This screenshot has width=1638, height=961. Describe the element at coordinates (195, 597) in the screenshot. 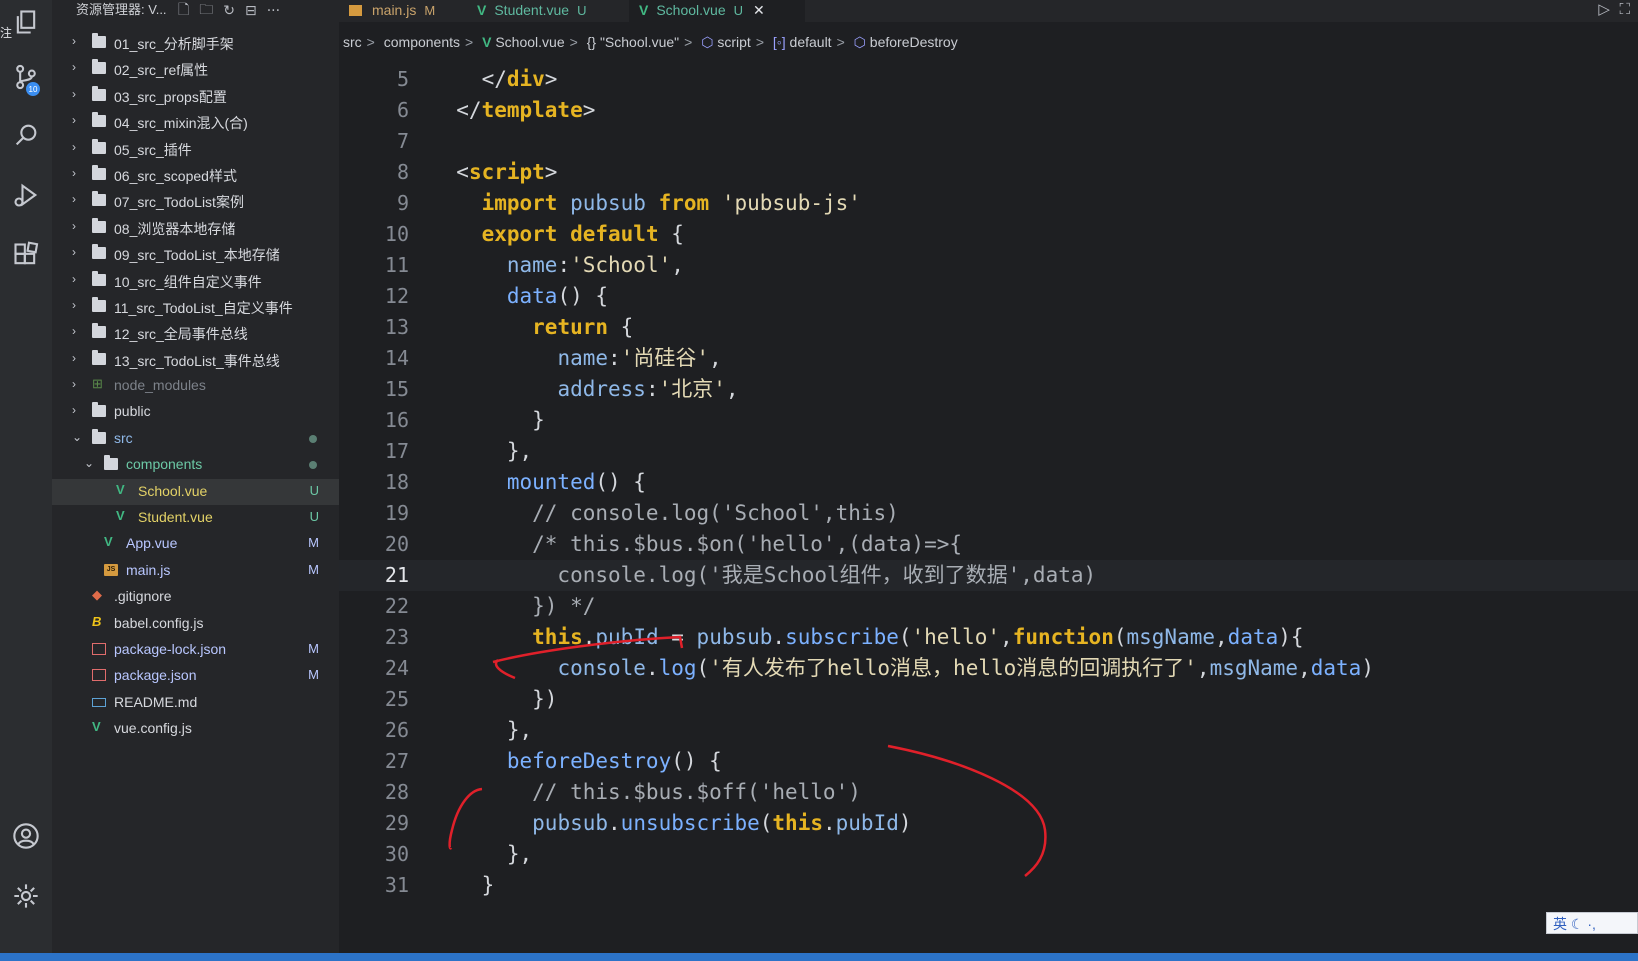

I see `tree-item: ◆ .gitignore` at that location.